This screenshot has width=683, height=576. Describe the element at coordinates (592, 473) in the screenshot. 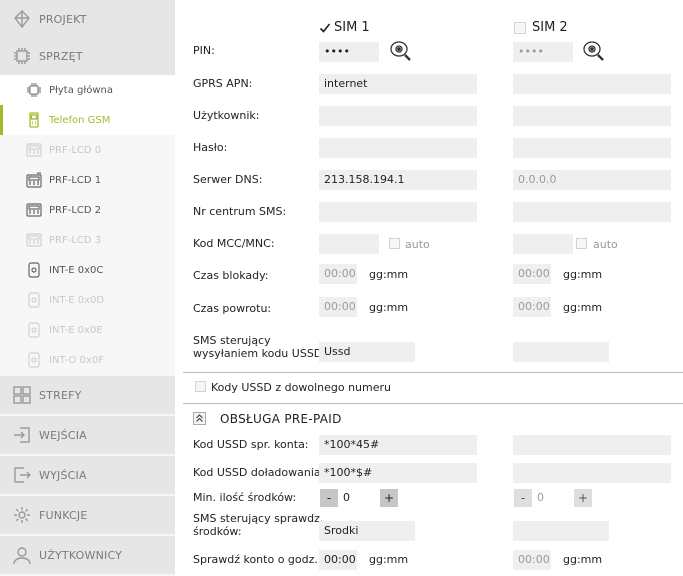

I see `sim2-ussd-topup-input` at that location.